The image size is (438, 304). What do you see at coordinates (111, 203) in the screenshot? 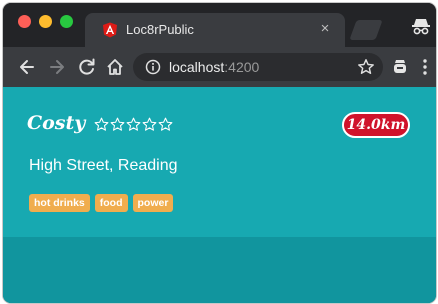
I see `facility-badge: food` at bounding box center [111, 203].